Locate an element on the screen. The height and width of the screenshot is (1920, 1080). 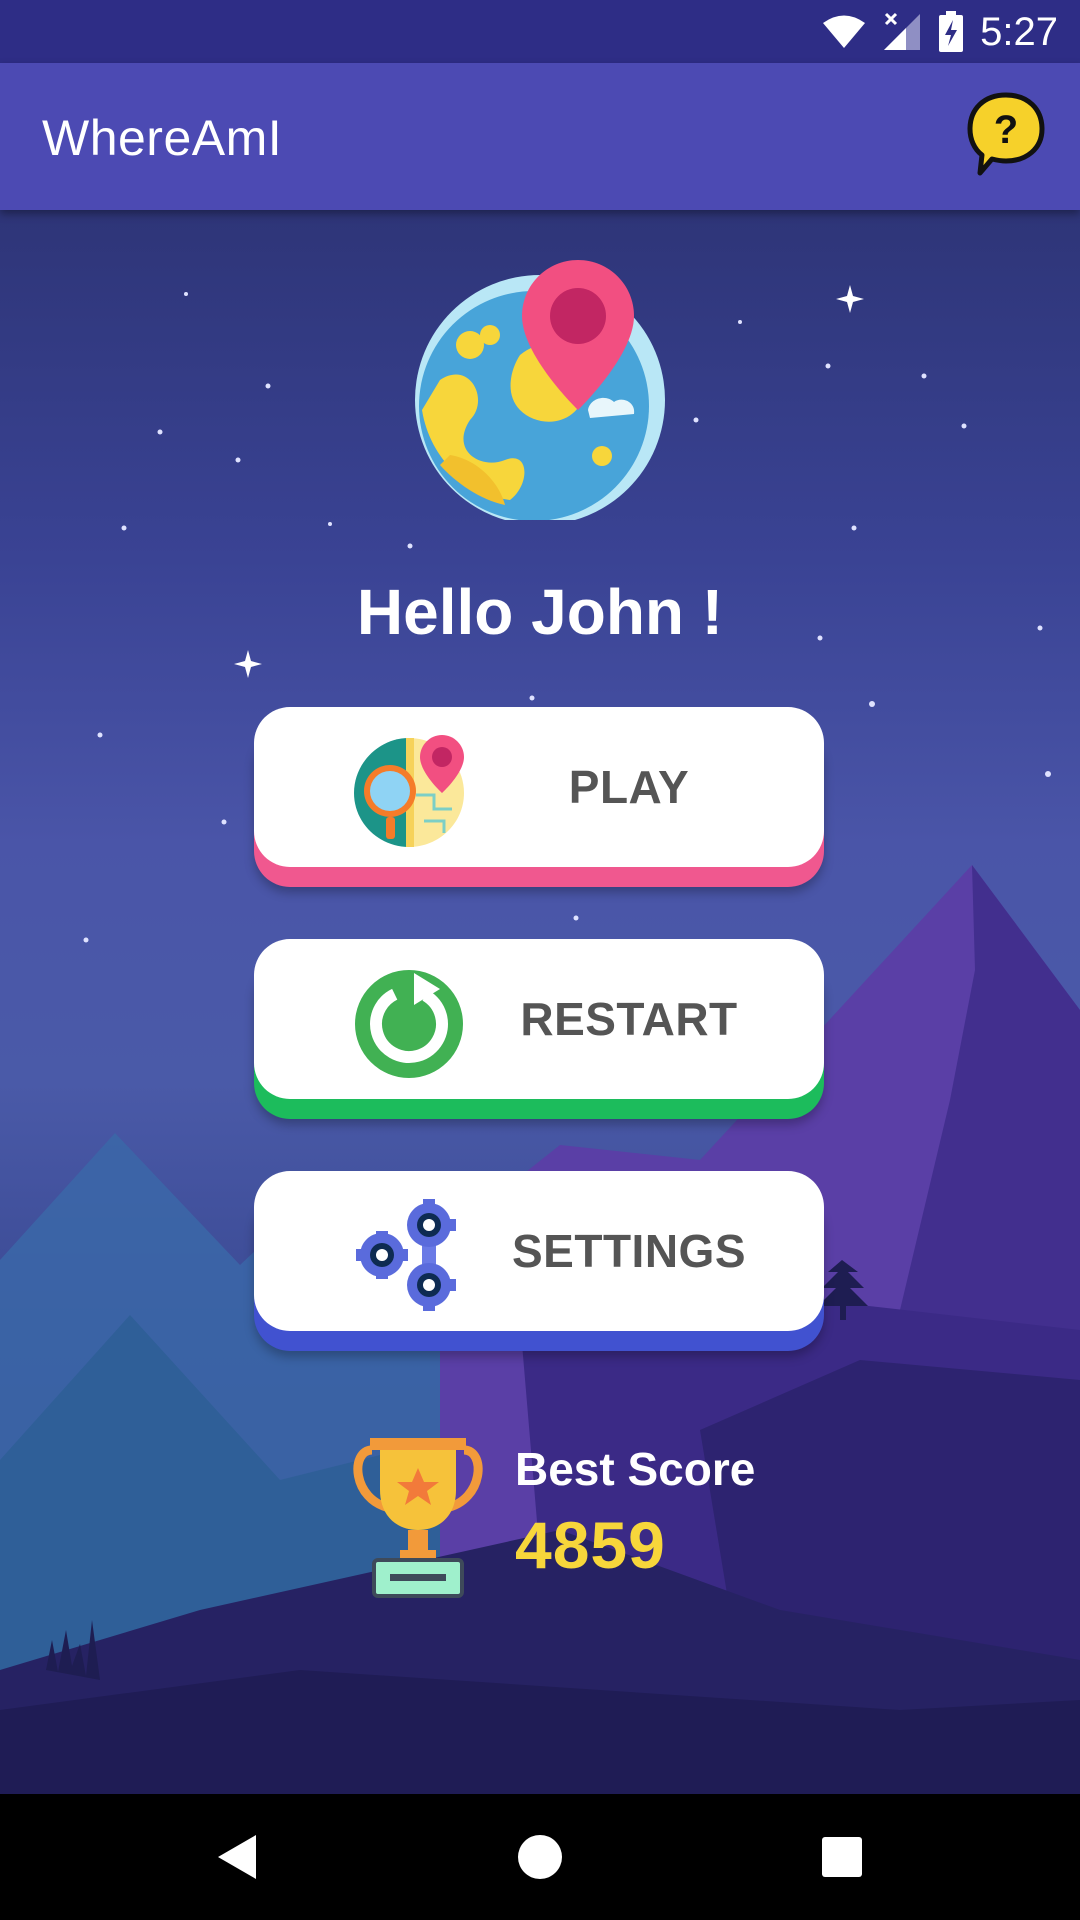
status-icons: 5:27 is located at coordinates (940, 32).